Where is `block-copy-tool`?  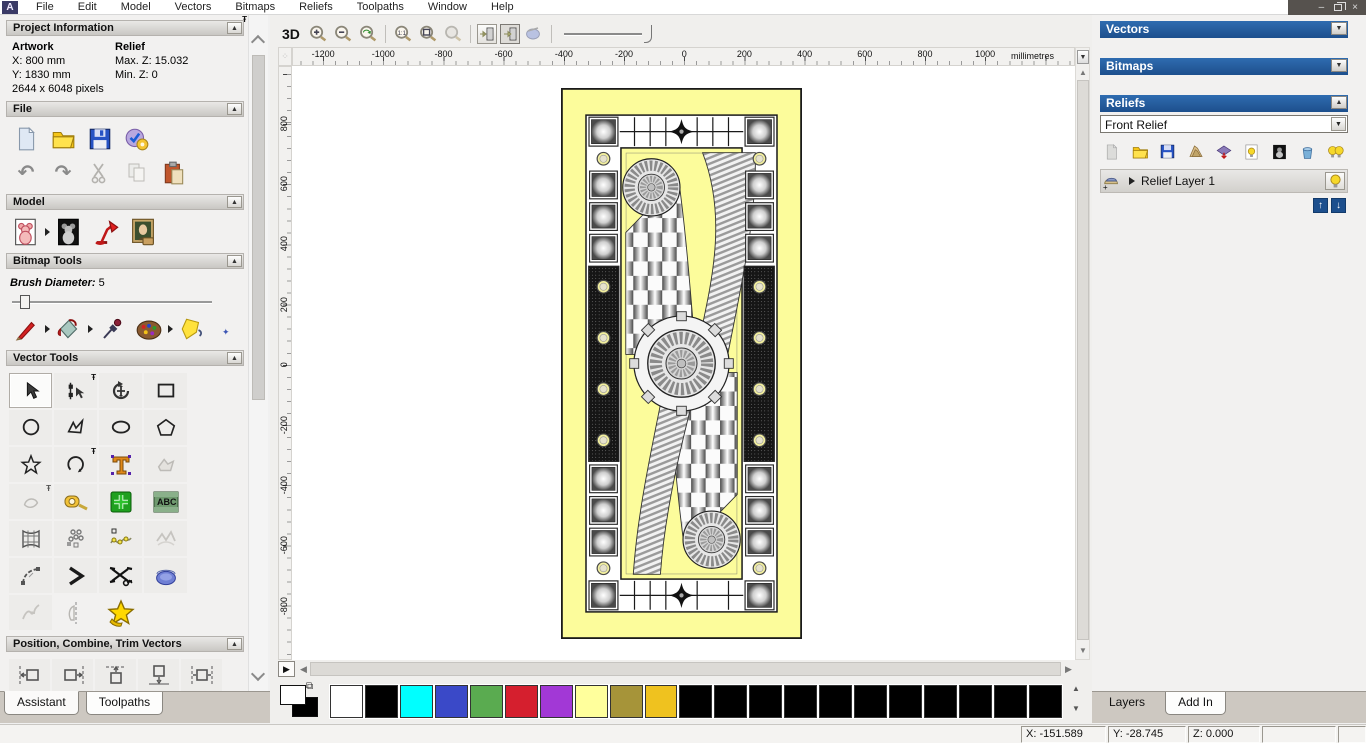 block-copy-tool is located at coordinates (75, 538).